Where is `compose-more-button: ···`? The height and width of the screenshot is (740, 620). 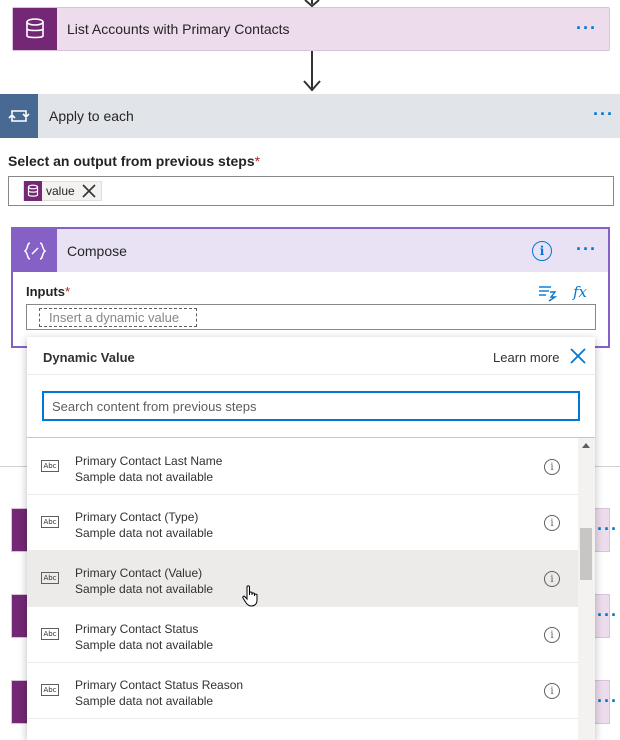 compose-more-button: ··· is located at coordinates (586, 249).